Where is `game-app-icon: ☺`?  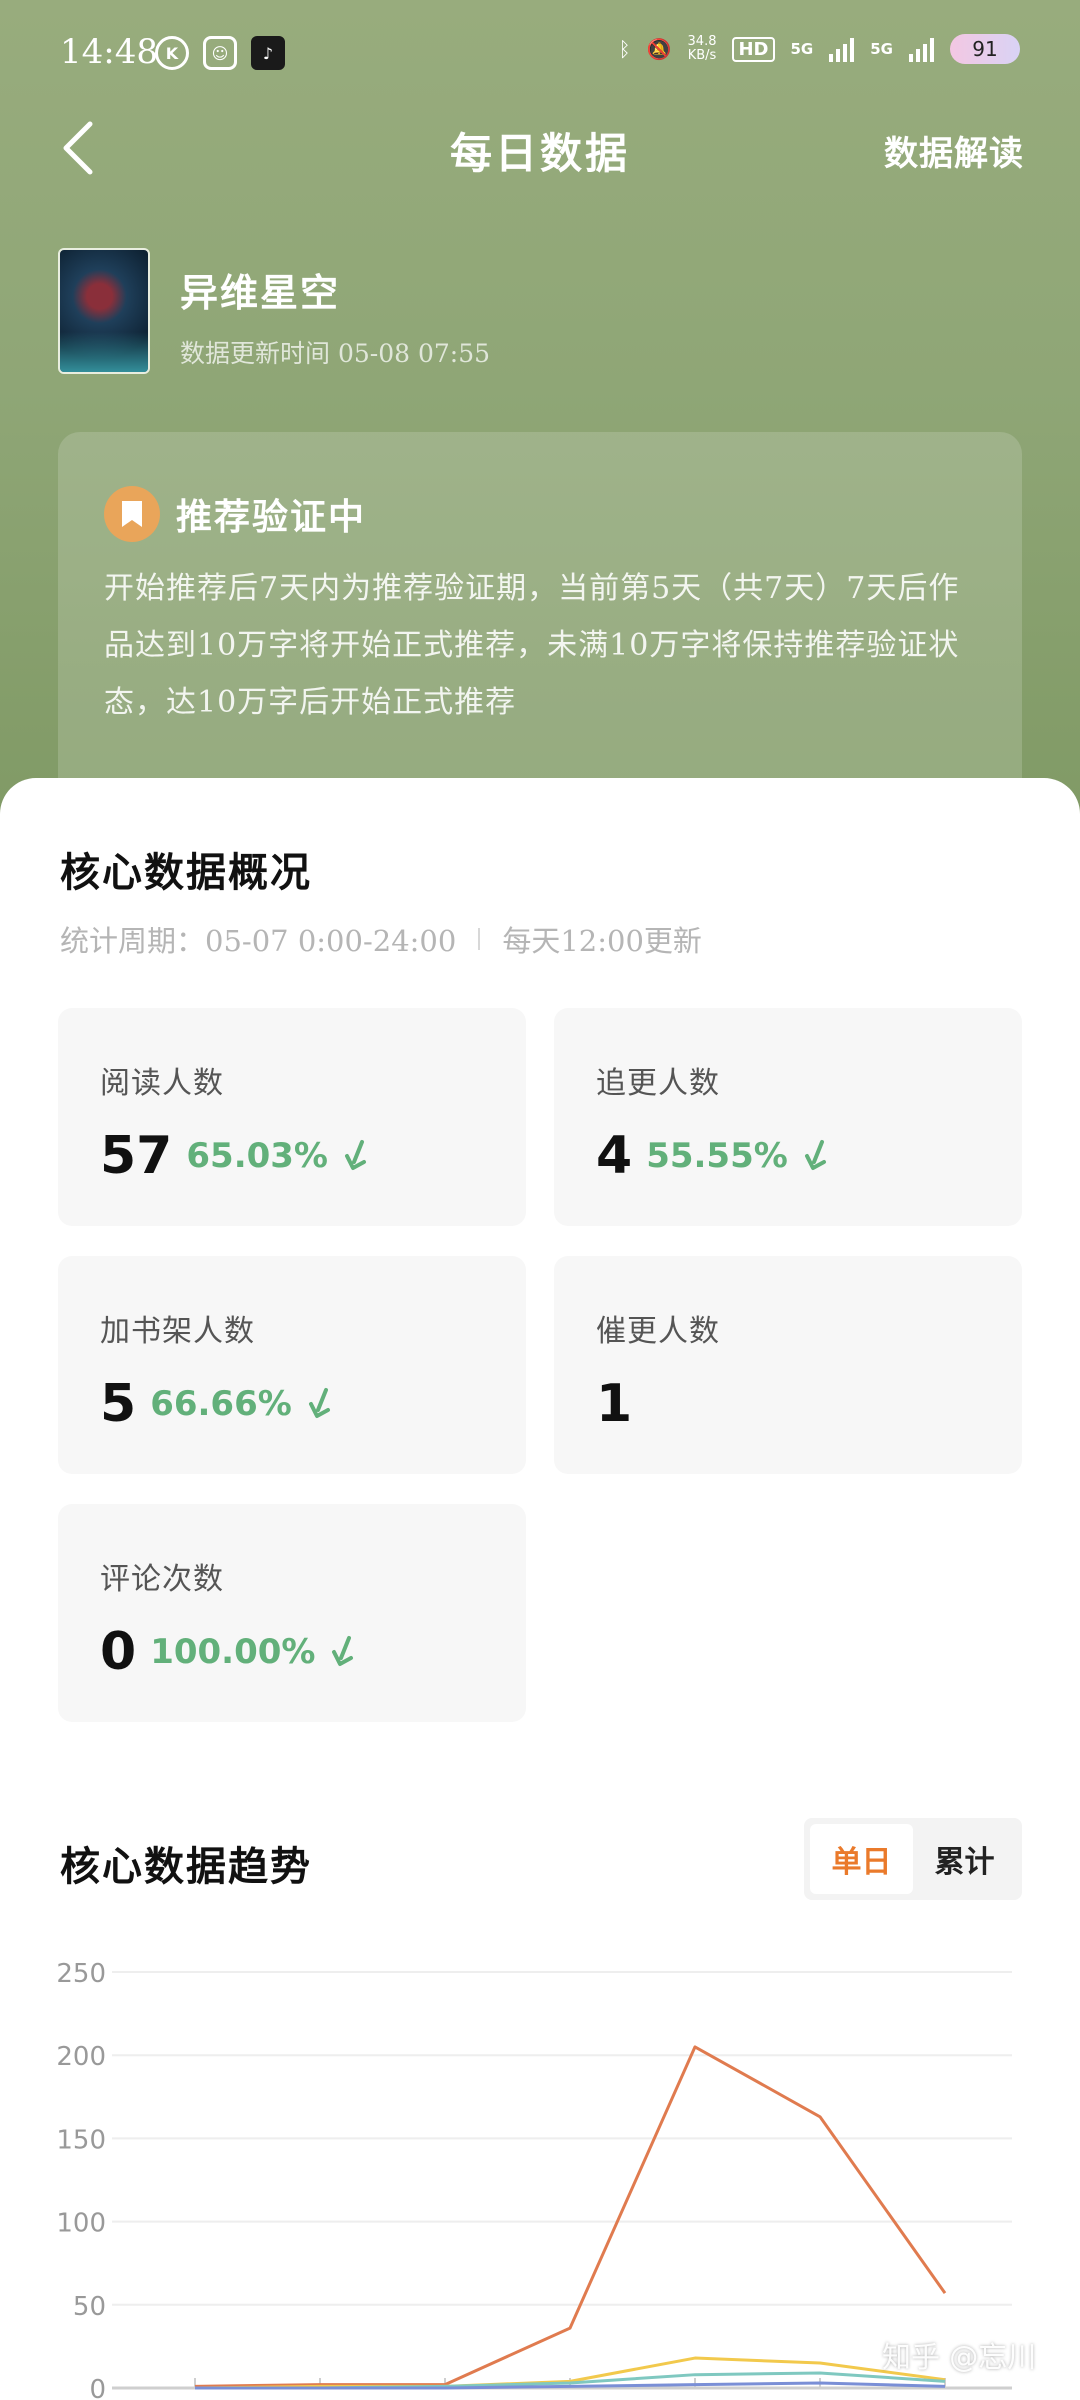 game-app-icon: ☺ is located at coordinates (220, 53).